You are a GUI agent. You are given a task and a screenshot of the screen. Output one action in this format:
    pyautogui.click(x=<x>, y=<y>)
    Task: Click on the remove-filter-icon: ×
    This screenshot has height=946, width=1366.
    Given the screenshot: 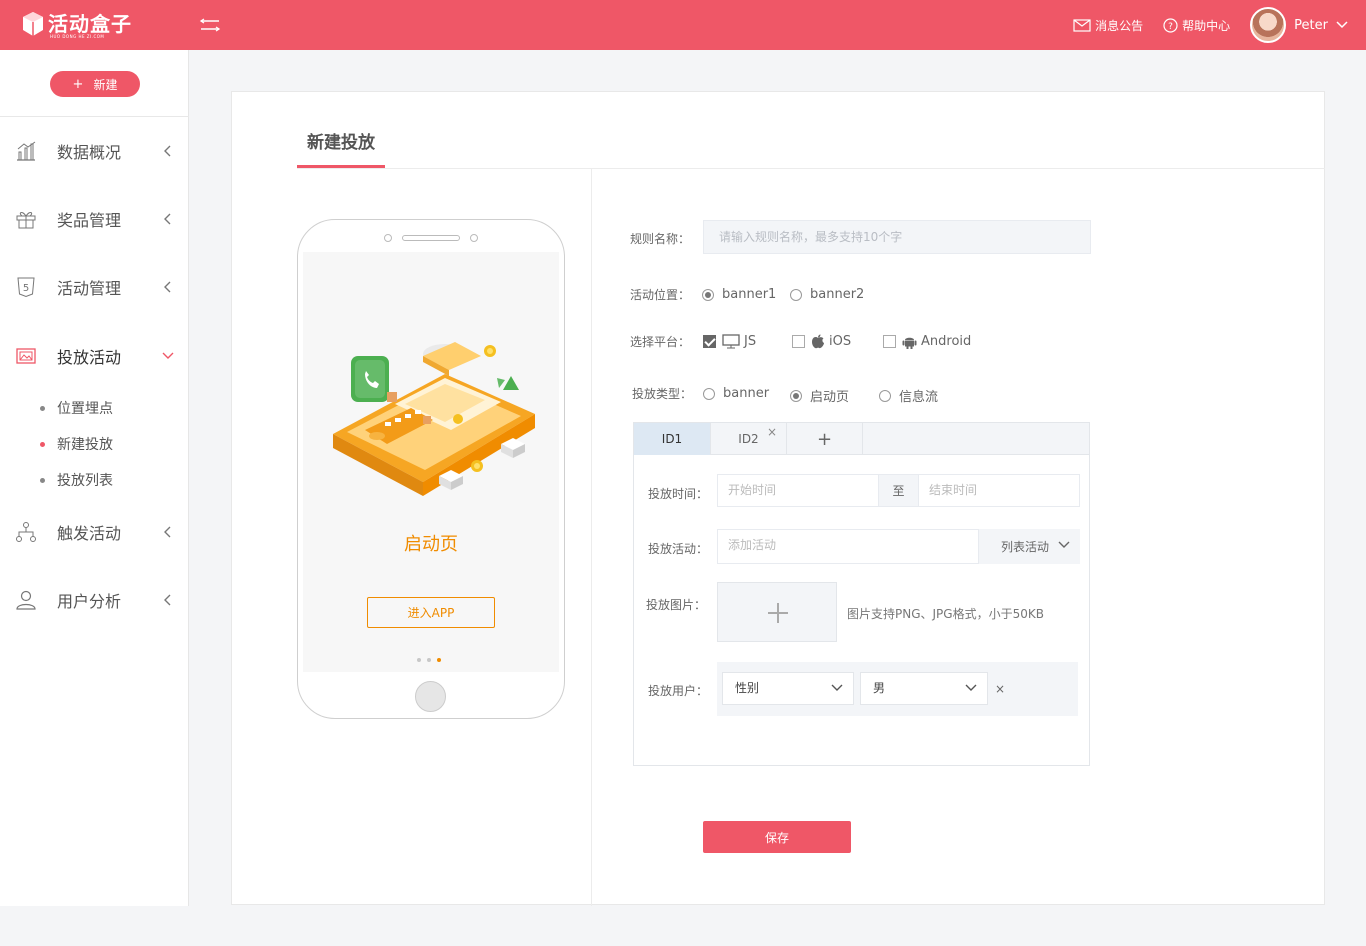 What is the action you would take?
    pyautogui.click(x=1000, y=689)
    